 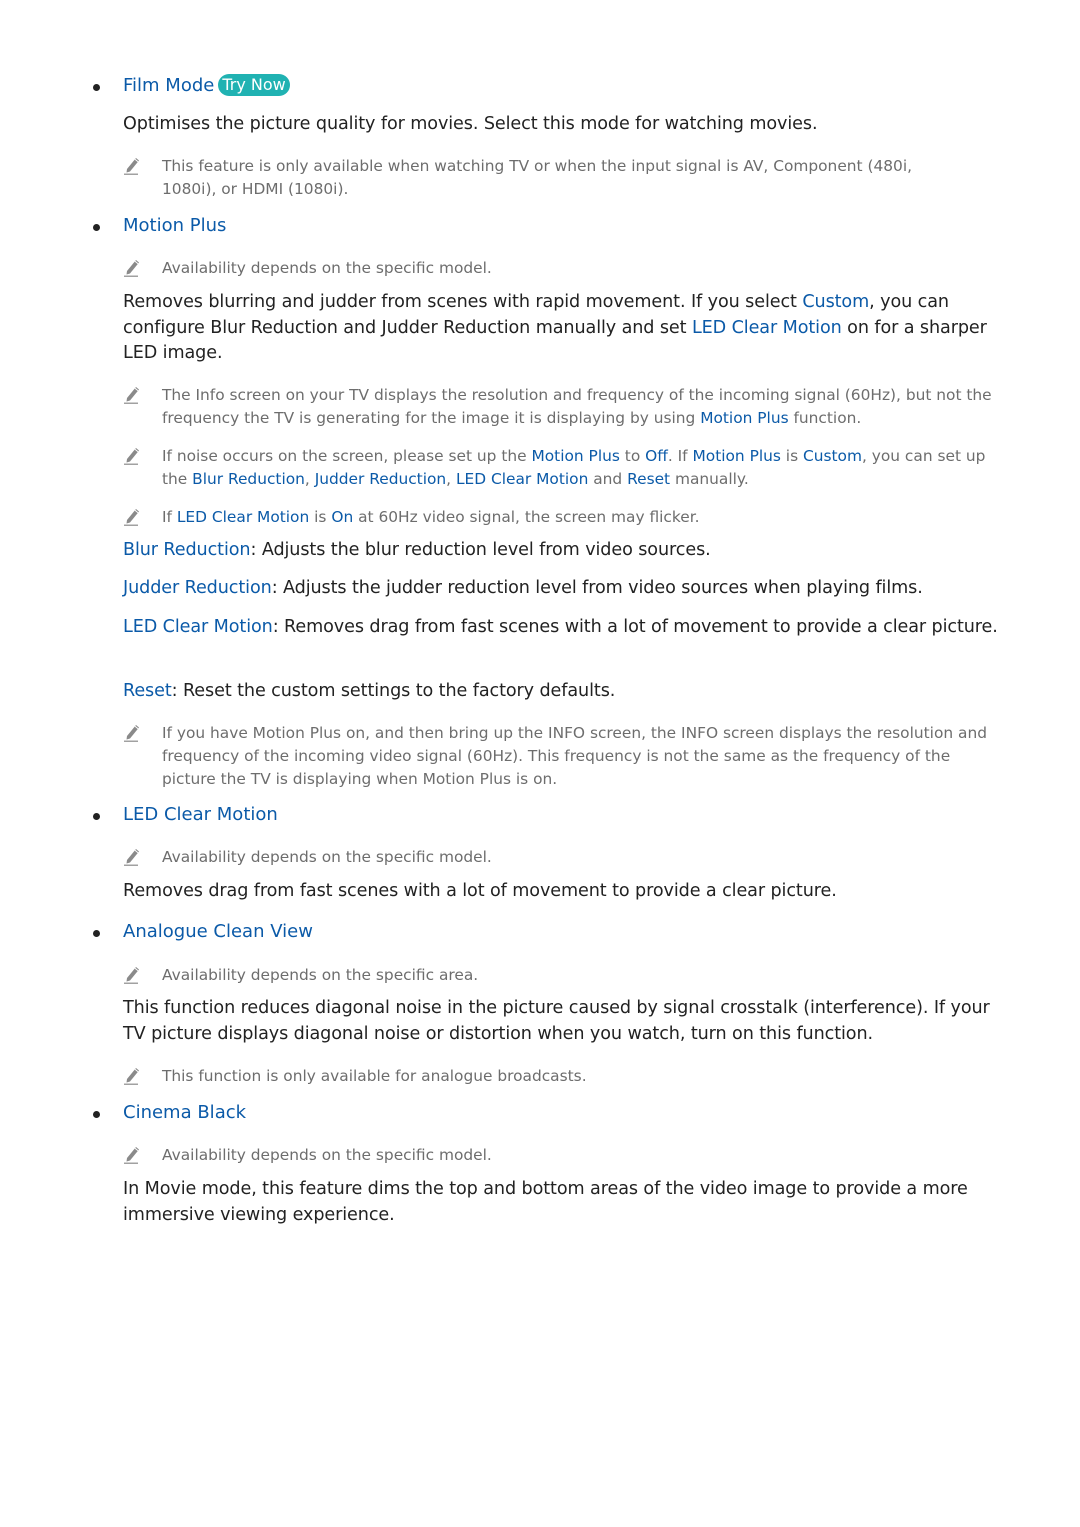 What do you see at coordinates (836, 302) in the screenshot?
I see `custom-link: Custom` at bounding box center [836, 302].